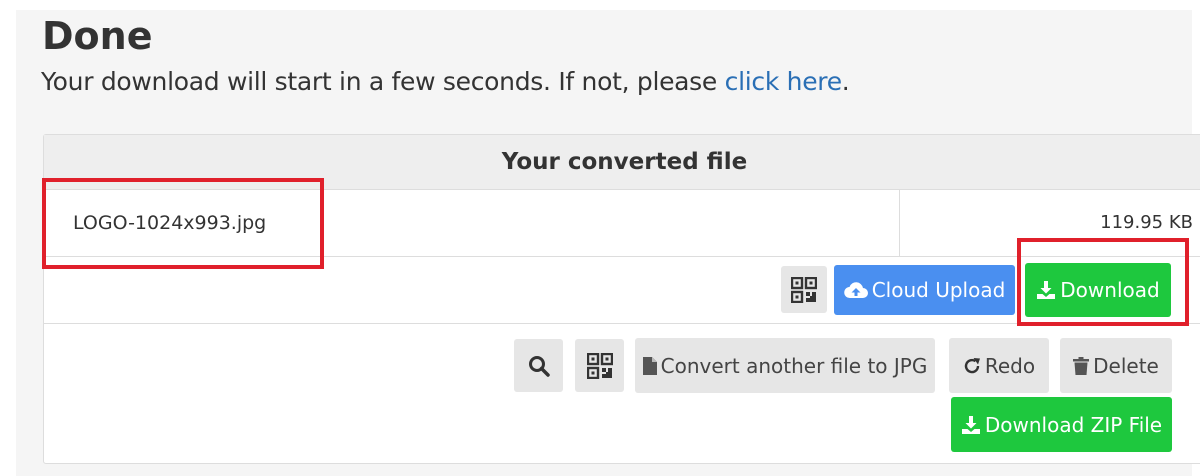 The height and width of the screenshot is (476, 1200). What do you see at coordinates (899, 223) in the screenshot?
I see `column-divider` at bounding box center [899, 223].